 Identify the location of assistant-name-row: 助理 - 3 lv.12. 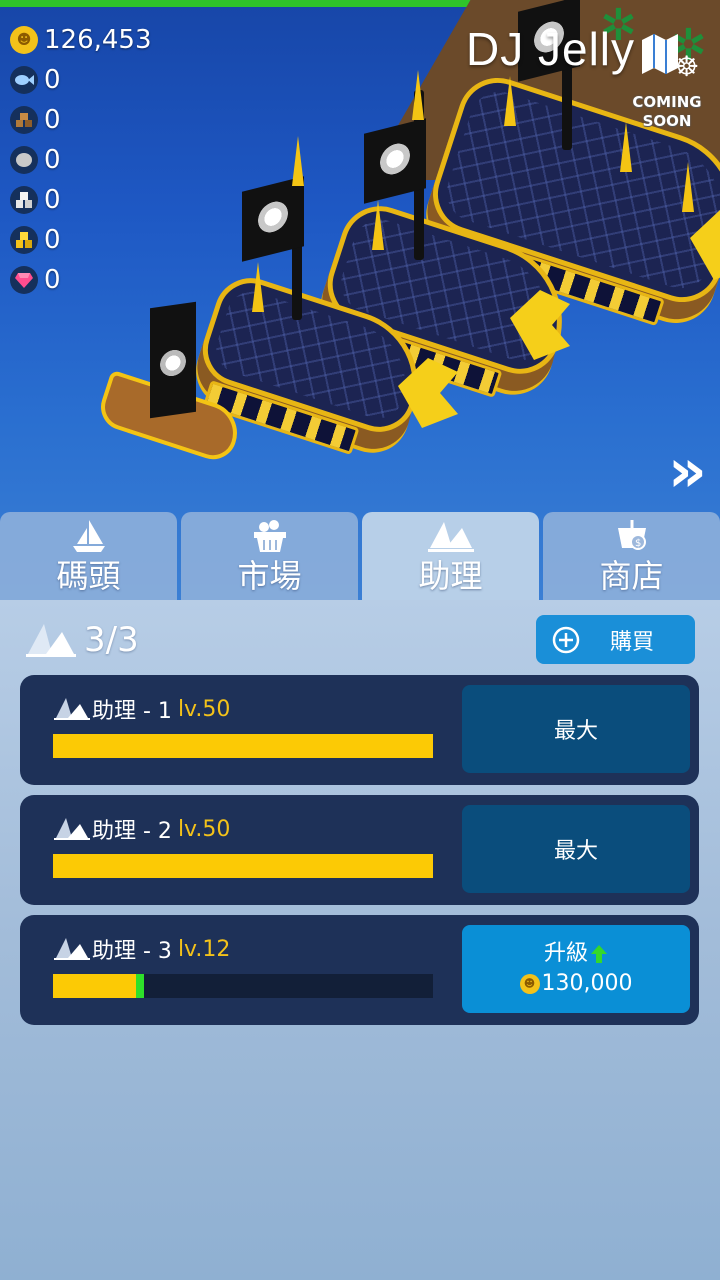
(142, 949).